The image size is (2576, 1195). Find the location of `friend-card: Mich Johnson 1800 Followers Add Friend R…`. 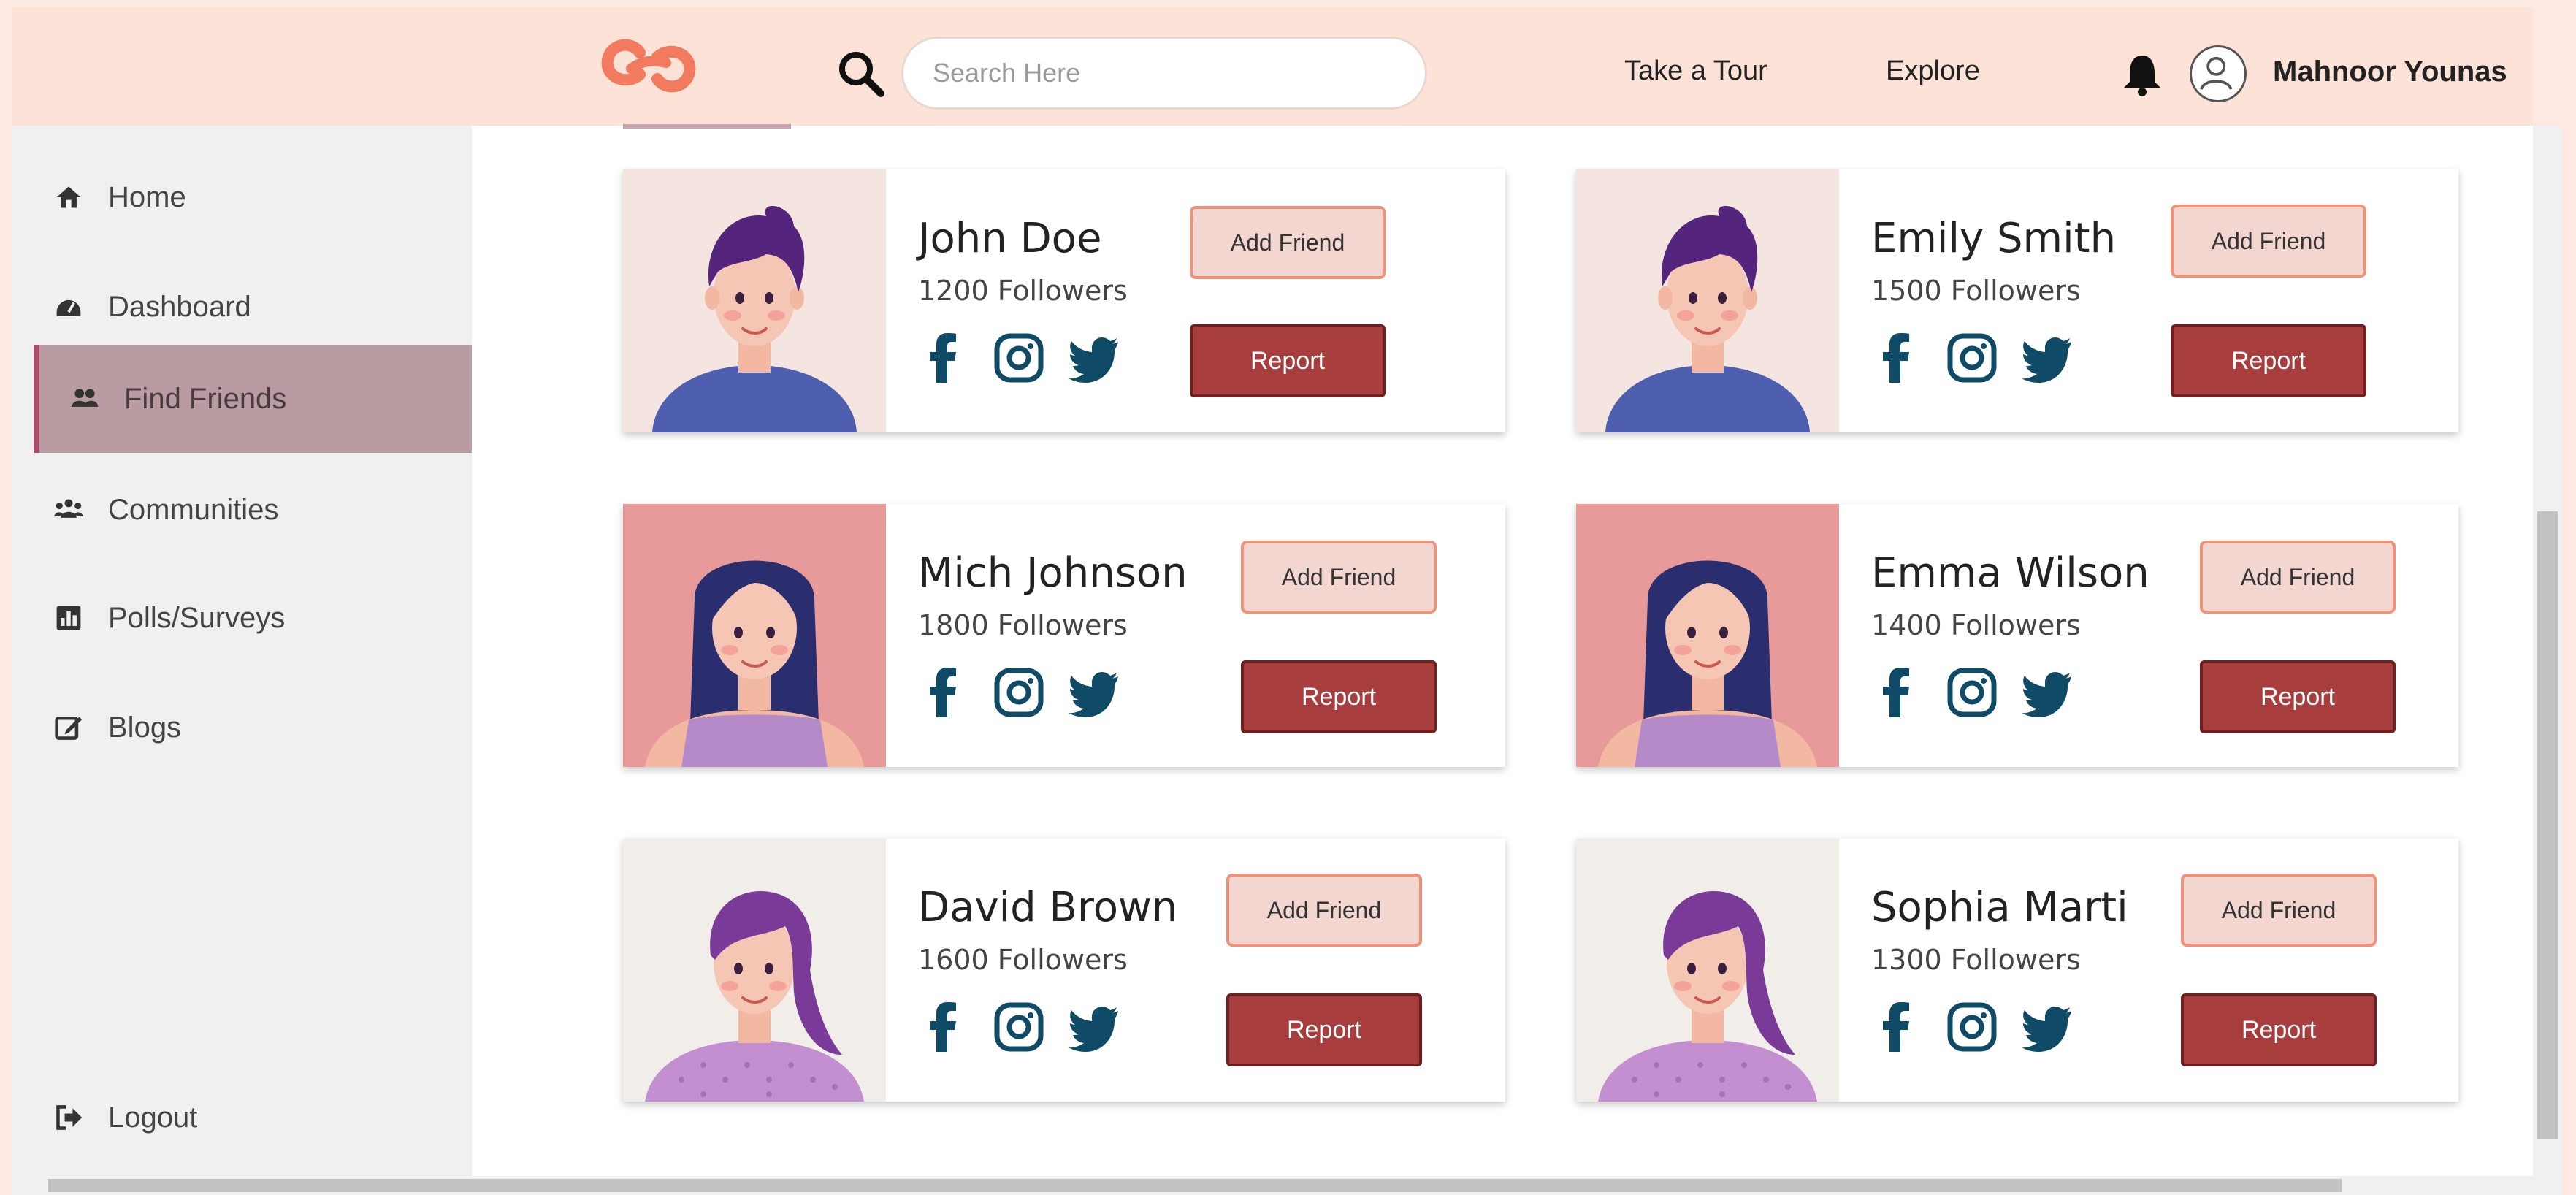

friend-card: Mich Johnson 1800 Followers Add Friend R… is located at coordinates (1064, 635).